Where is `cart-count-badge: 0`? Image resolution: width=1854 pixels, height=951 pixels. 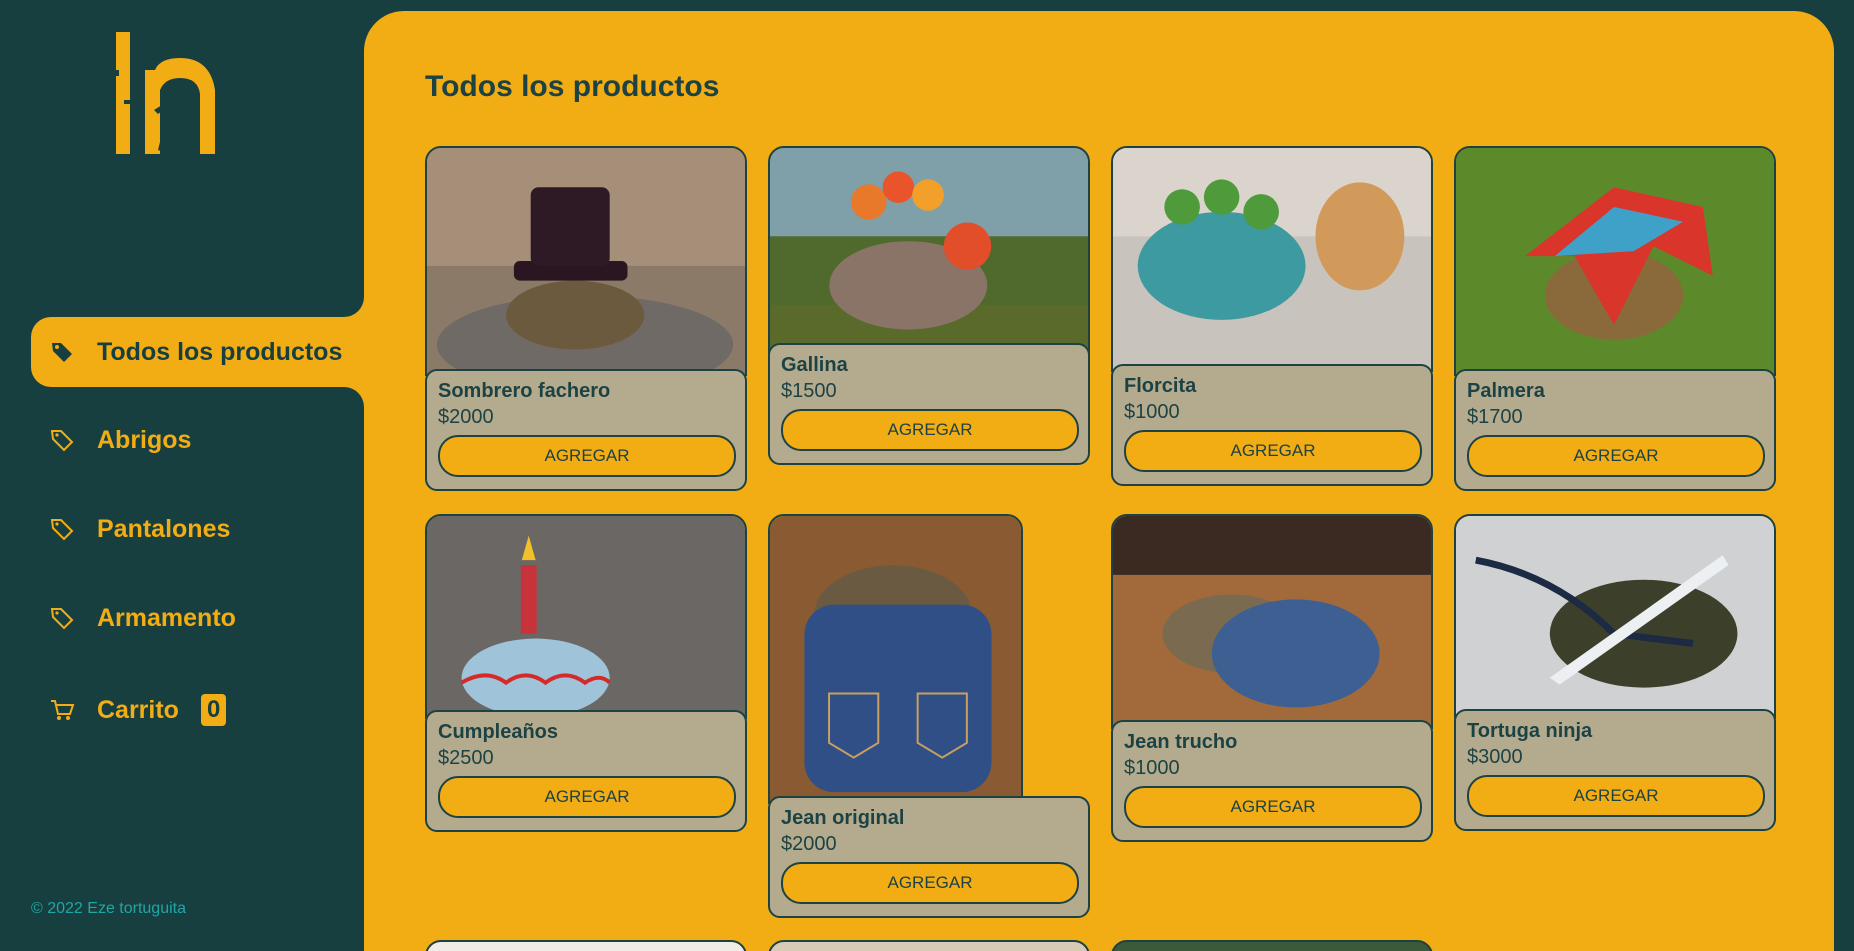
cart-count-badge: 0 is located at coordinates (213, 710).